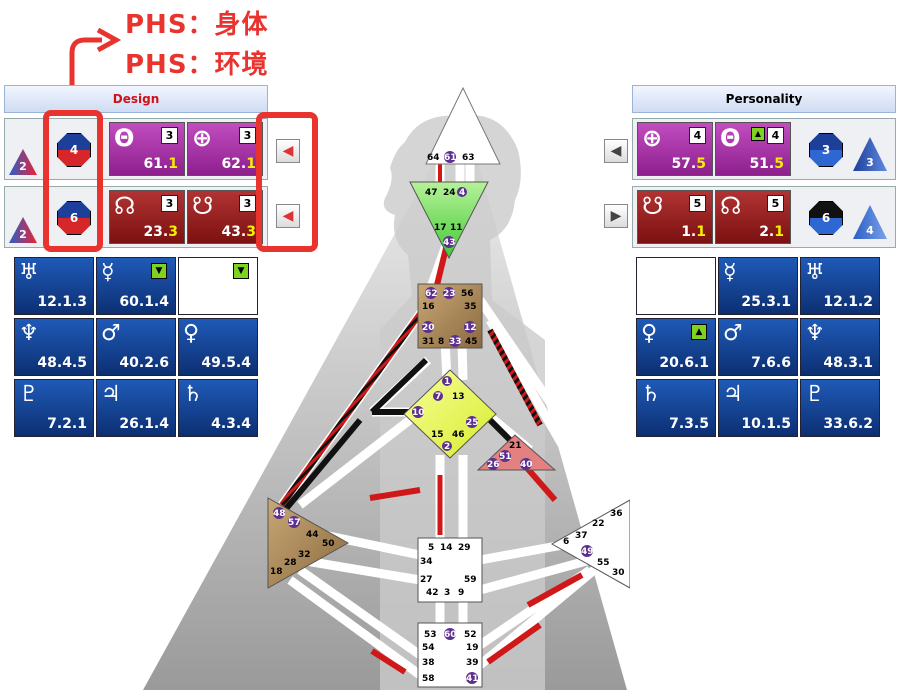 The height and width of the screenshot is (699, 900). Describe the element at coordinates (446, 548) in the screenshot. I see `svg-text: 14` at that location.